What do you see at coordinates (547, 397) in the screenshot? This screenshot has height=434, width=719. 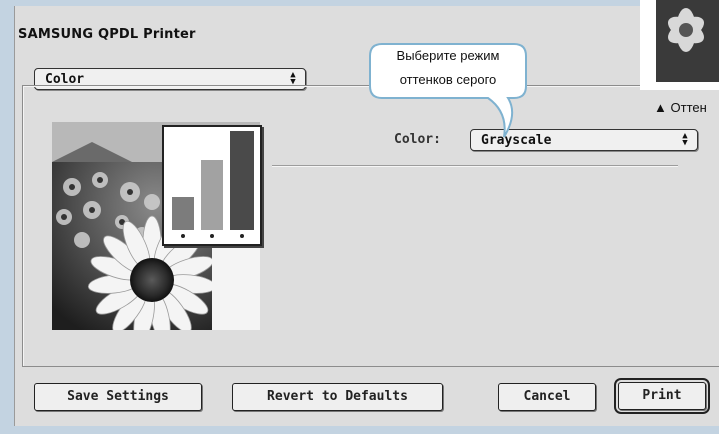 I see `cancel-button: Cancel` at bounding box center [547, 397].